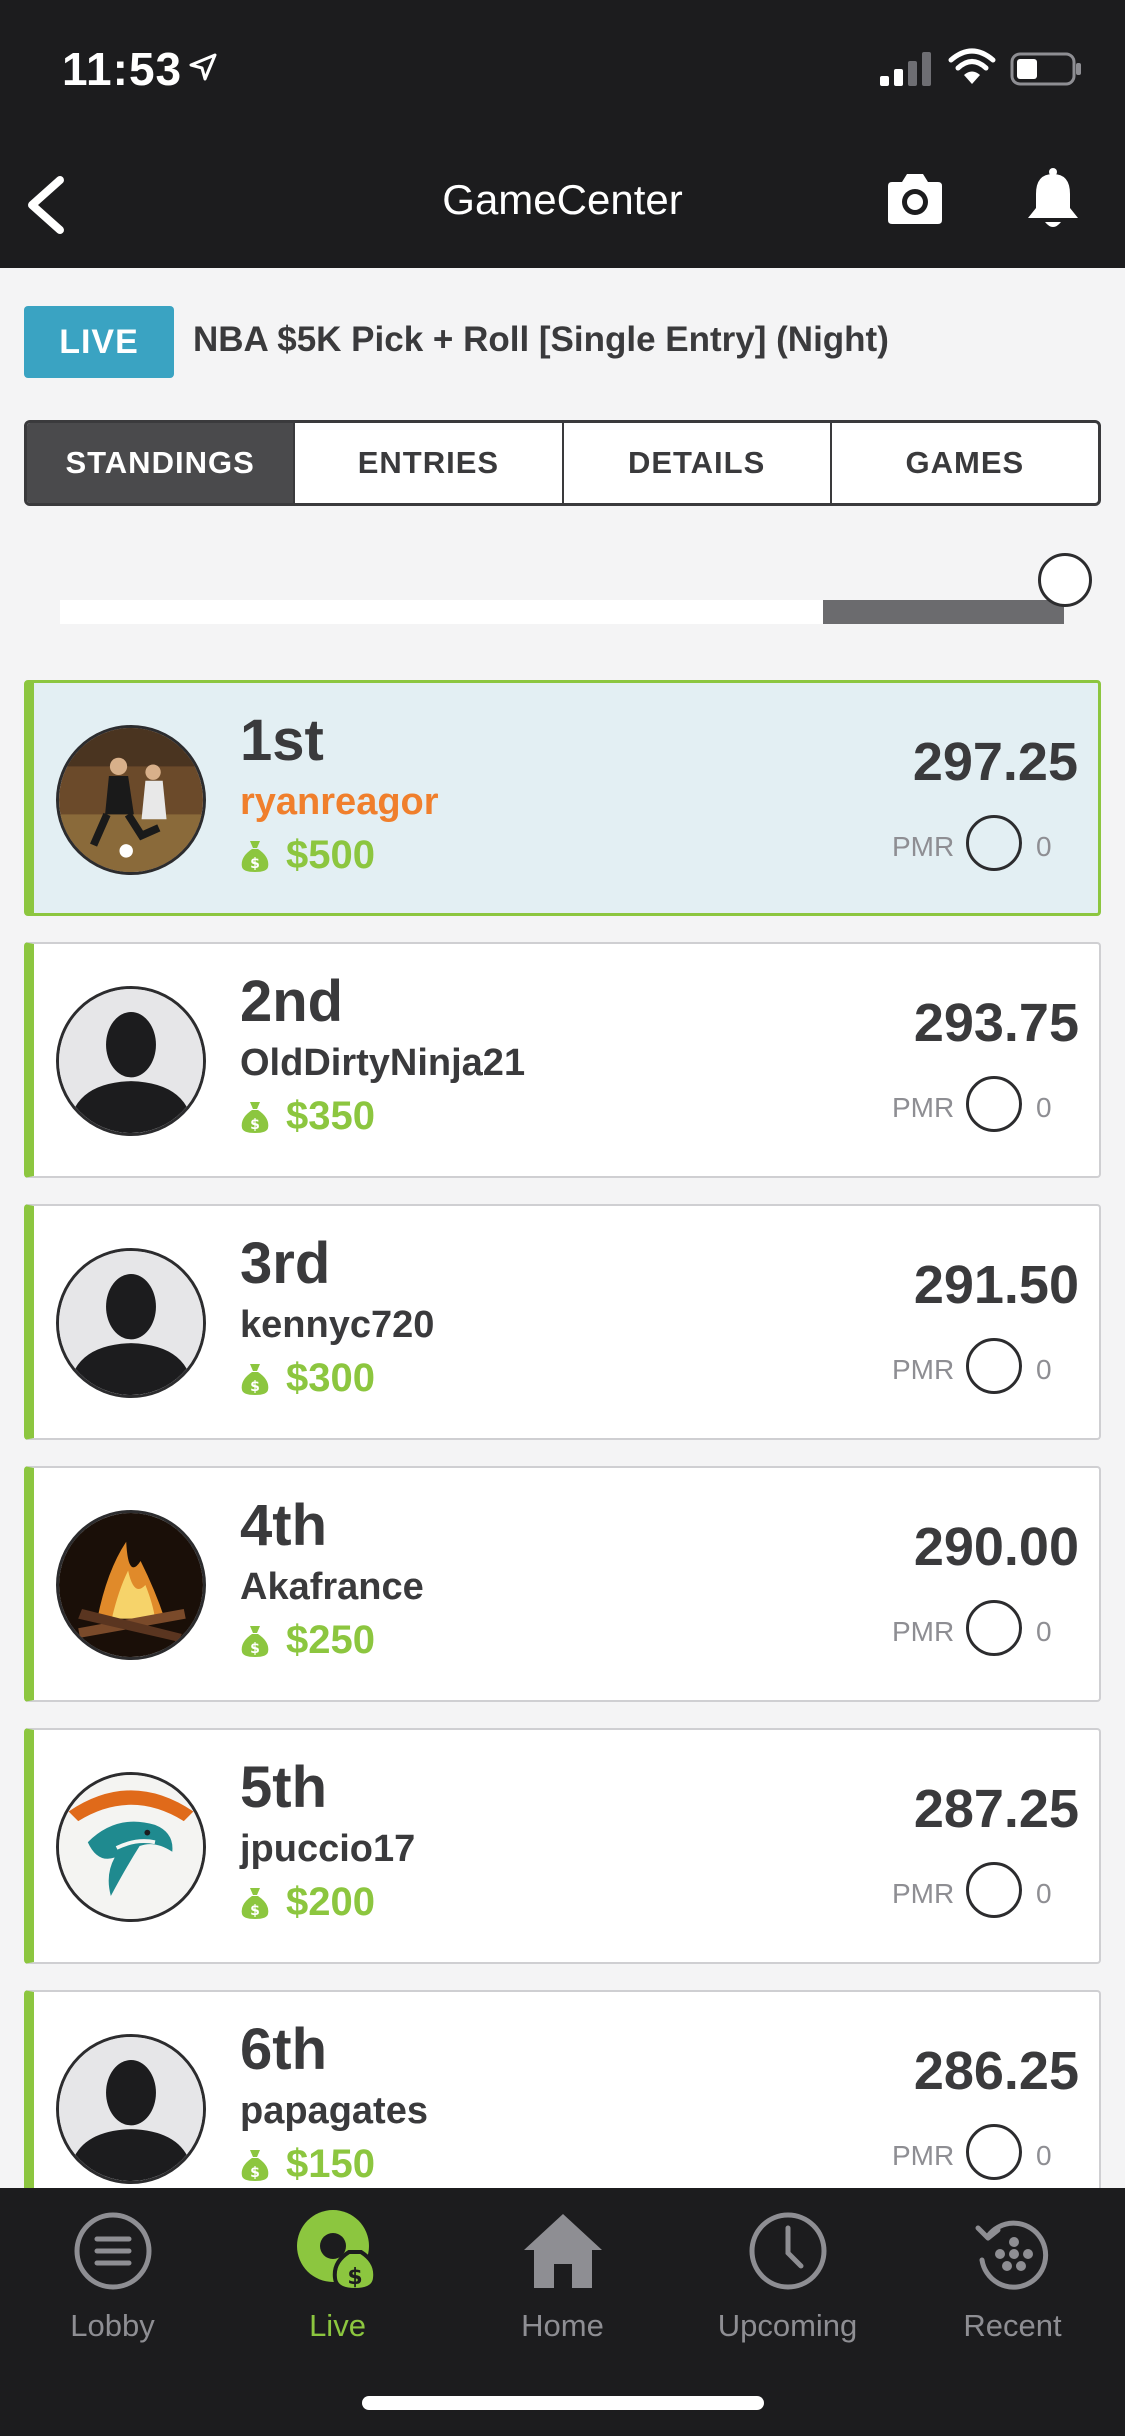  What do you see at coordinates (1045, 69) in the screenshot?
I see `battery-icon` at bounding box center [1045, 69].